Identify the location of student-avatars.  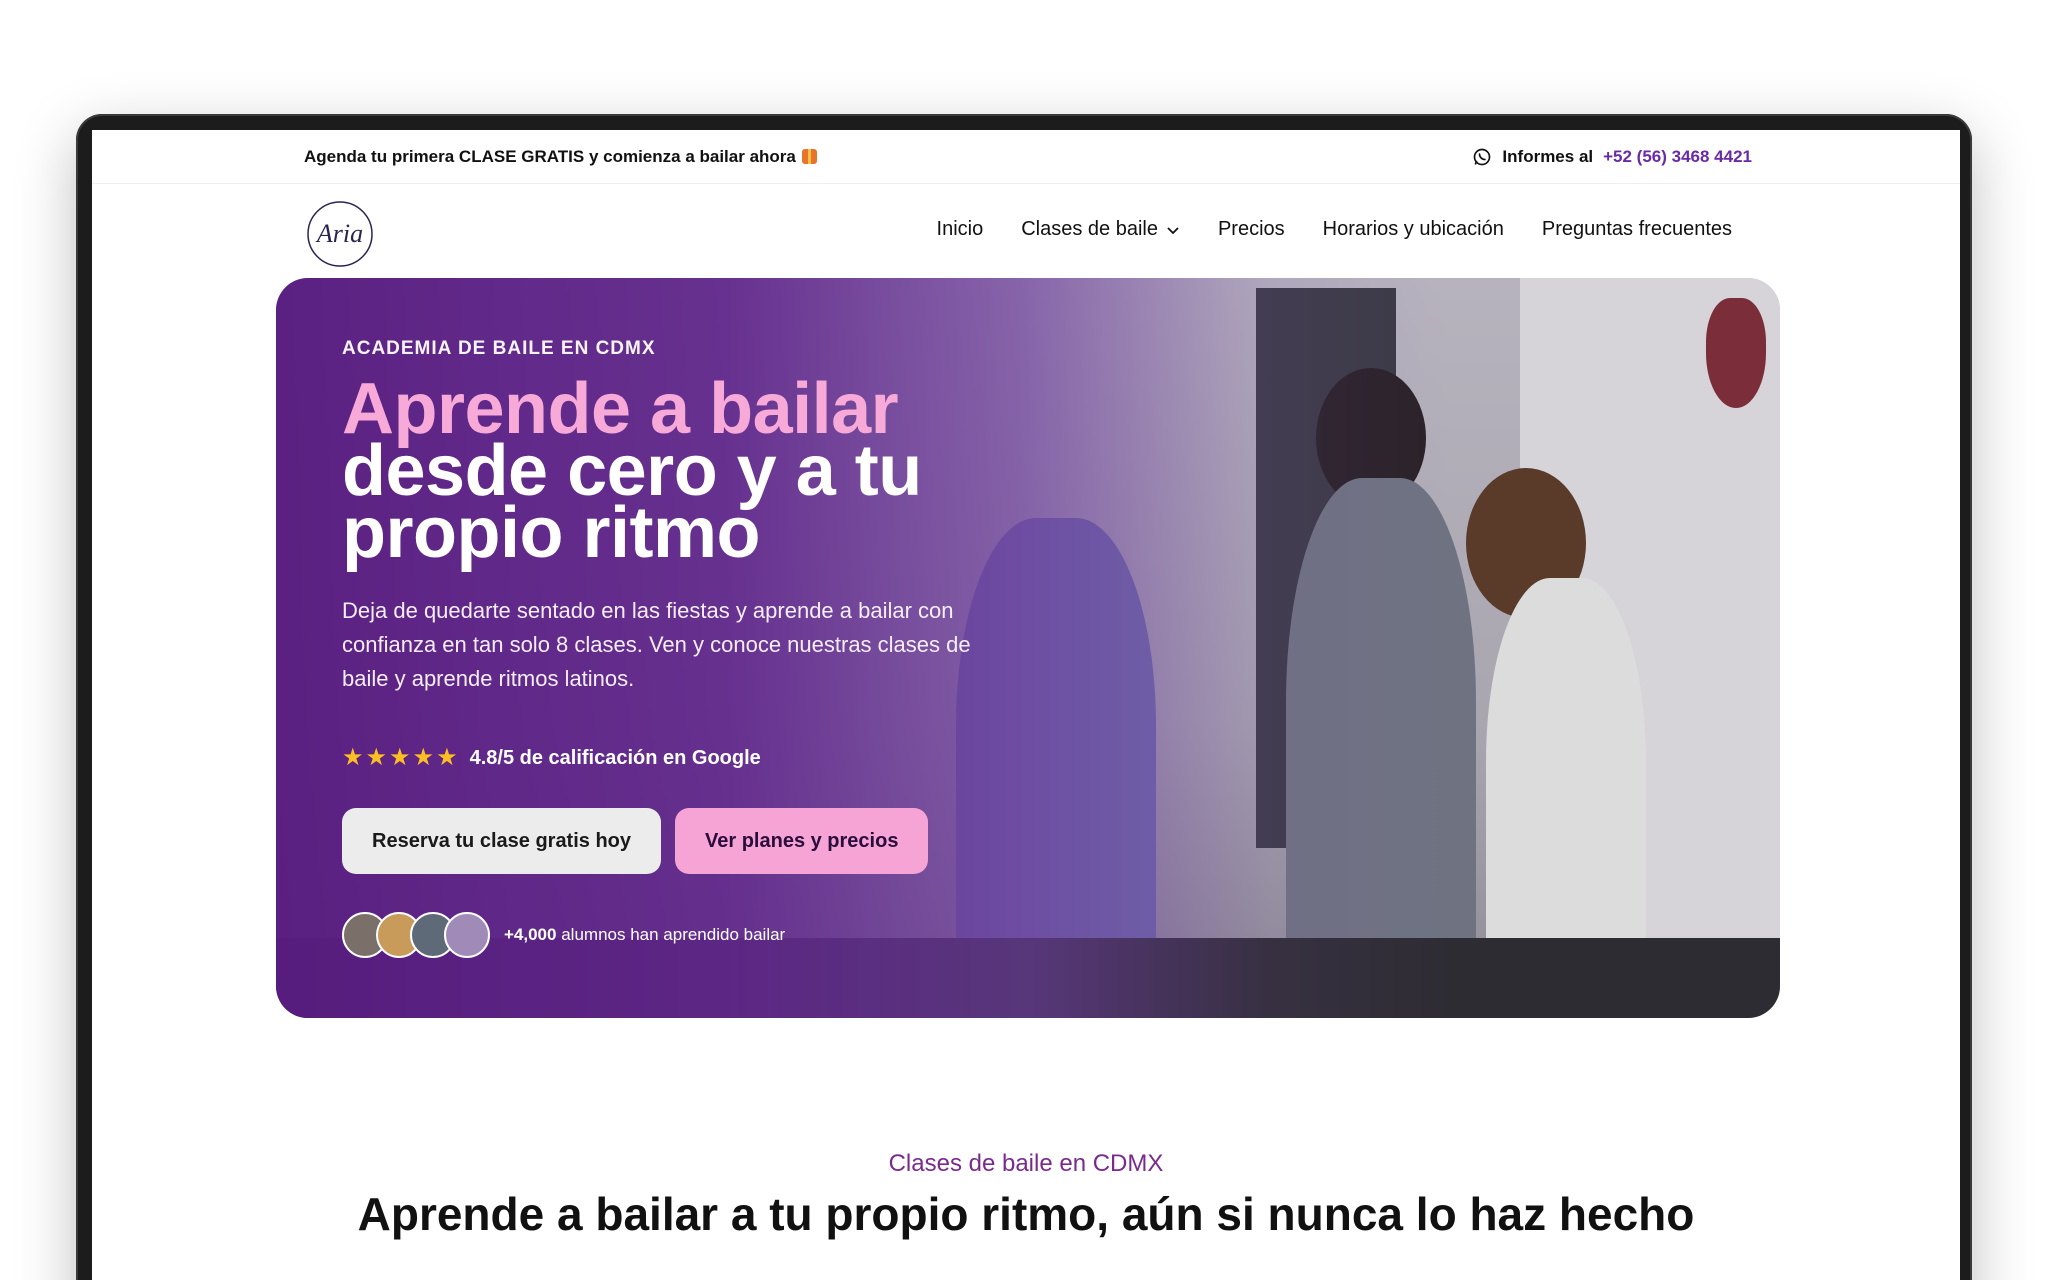
(416, 935).